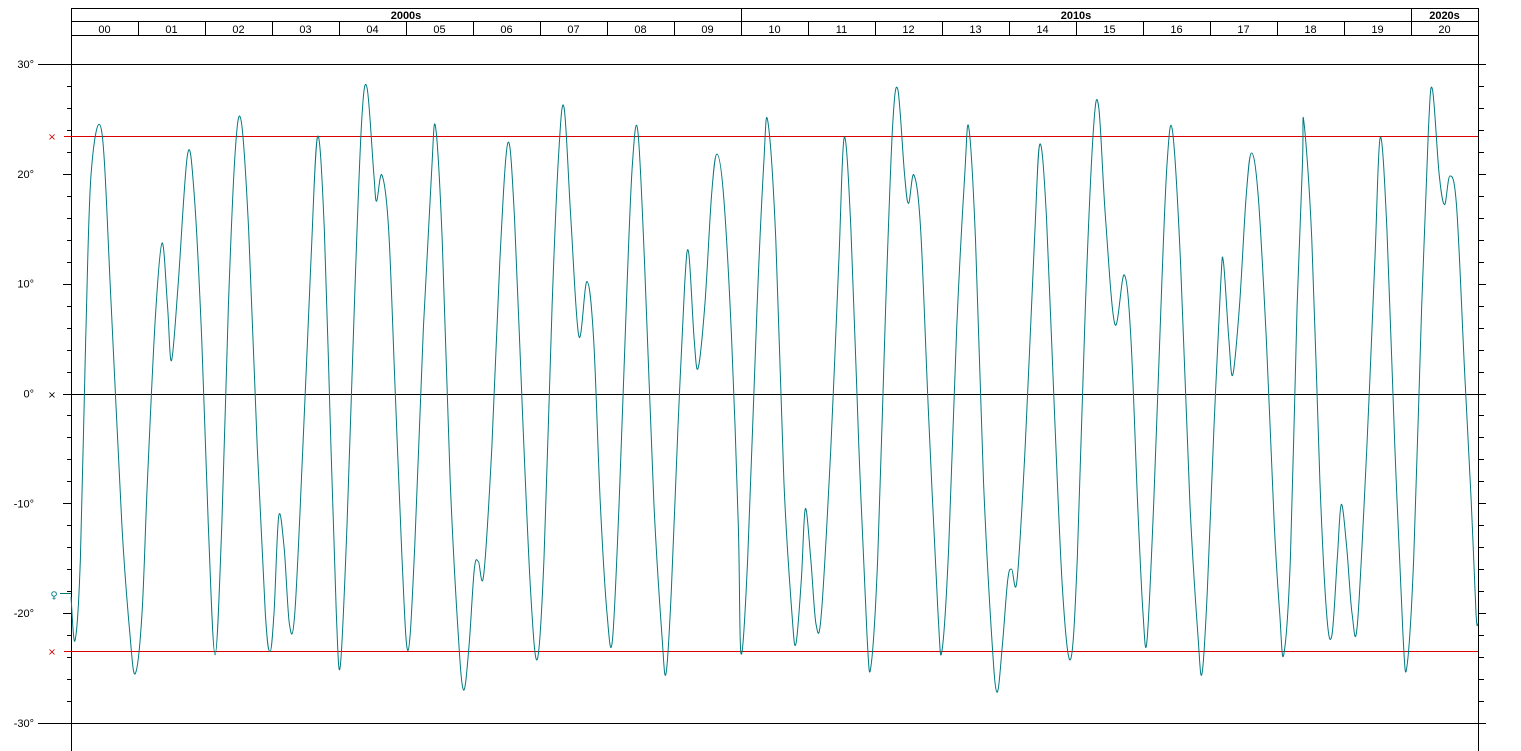 The height and width of the screenshot is (751, 1521). What do you see at coordinates (1243, 30) in the screenshot?
I see `year-label: 17` at bounding box center [1243, 30].